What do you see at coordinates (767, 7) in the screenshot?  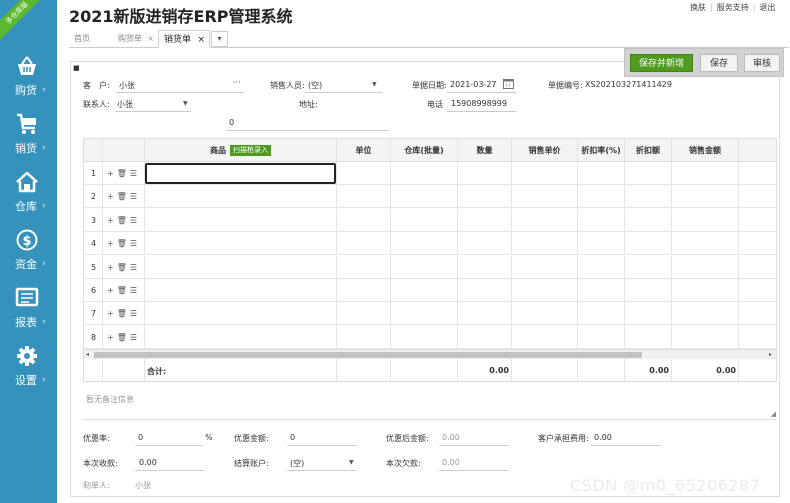 I see `logout-link: 退出` at bounding box center [767, 7].